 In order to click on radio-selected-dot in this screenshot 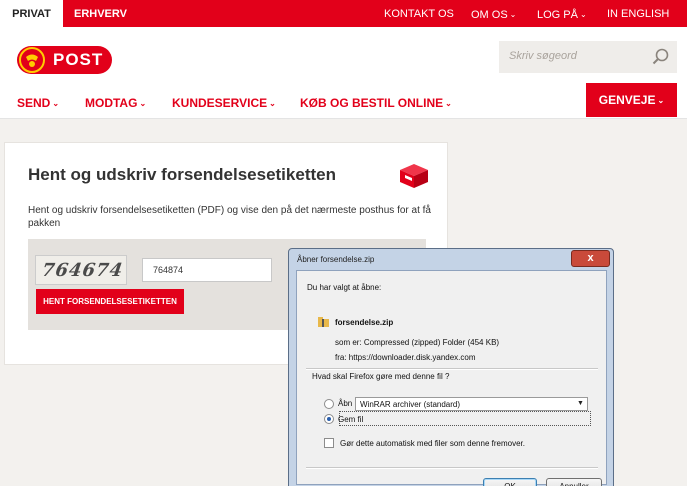, I will do `click(329, 419)`.